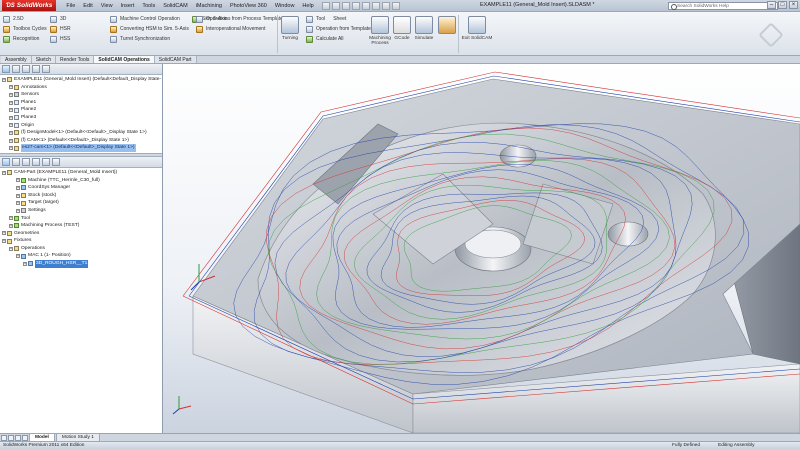  What do you see at coordinates (60, 19) in the screenshot?
I see `btn-3d: 3D` at bounding box center [60, 19].